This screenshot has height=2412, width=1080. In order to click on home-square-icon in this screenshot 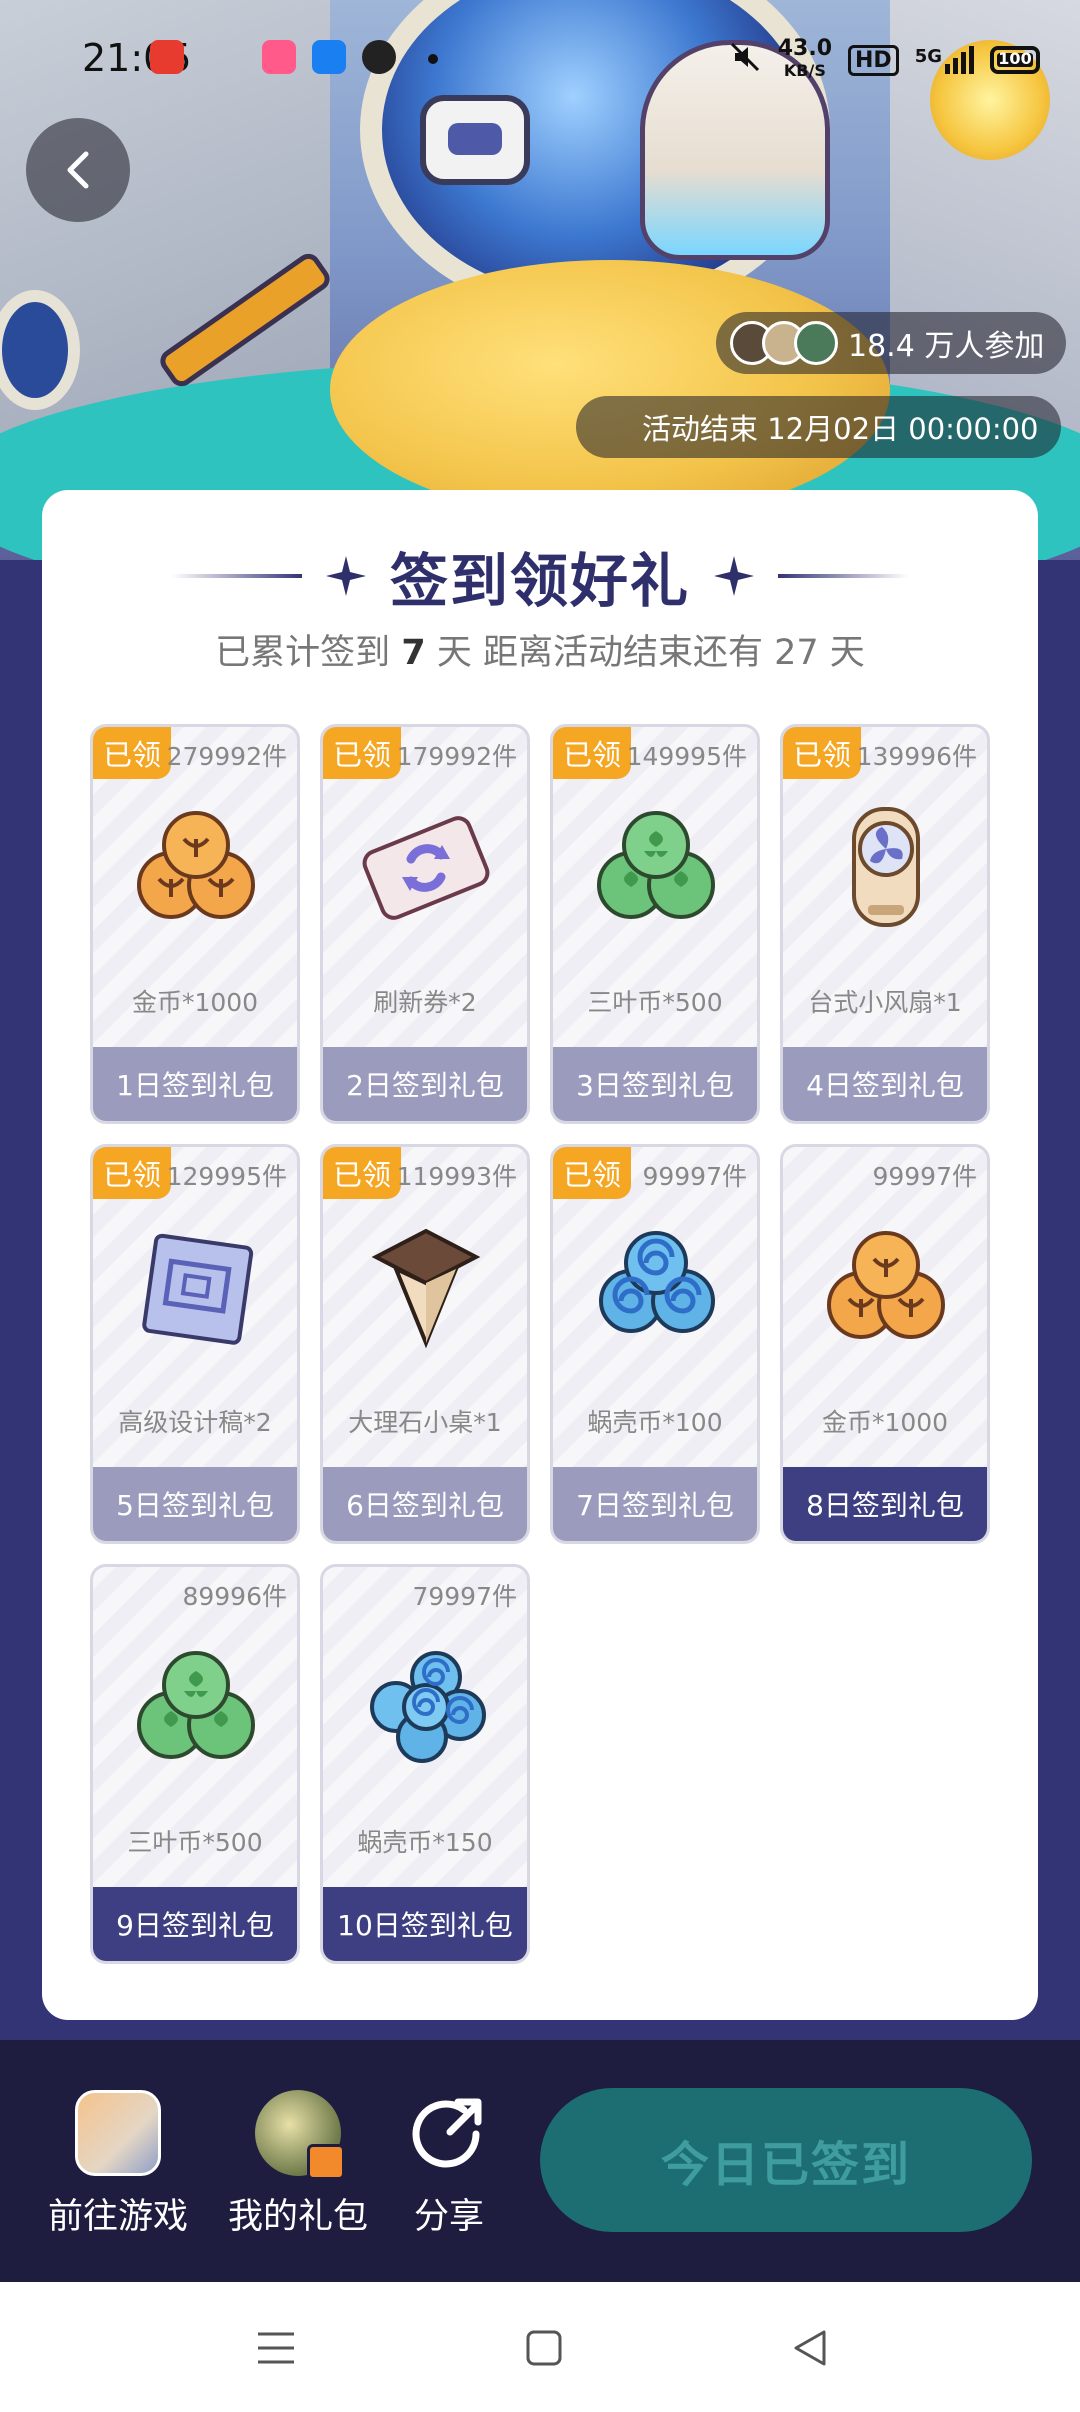, I will do `click(544, 2348)`.